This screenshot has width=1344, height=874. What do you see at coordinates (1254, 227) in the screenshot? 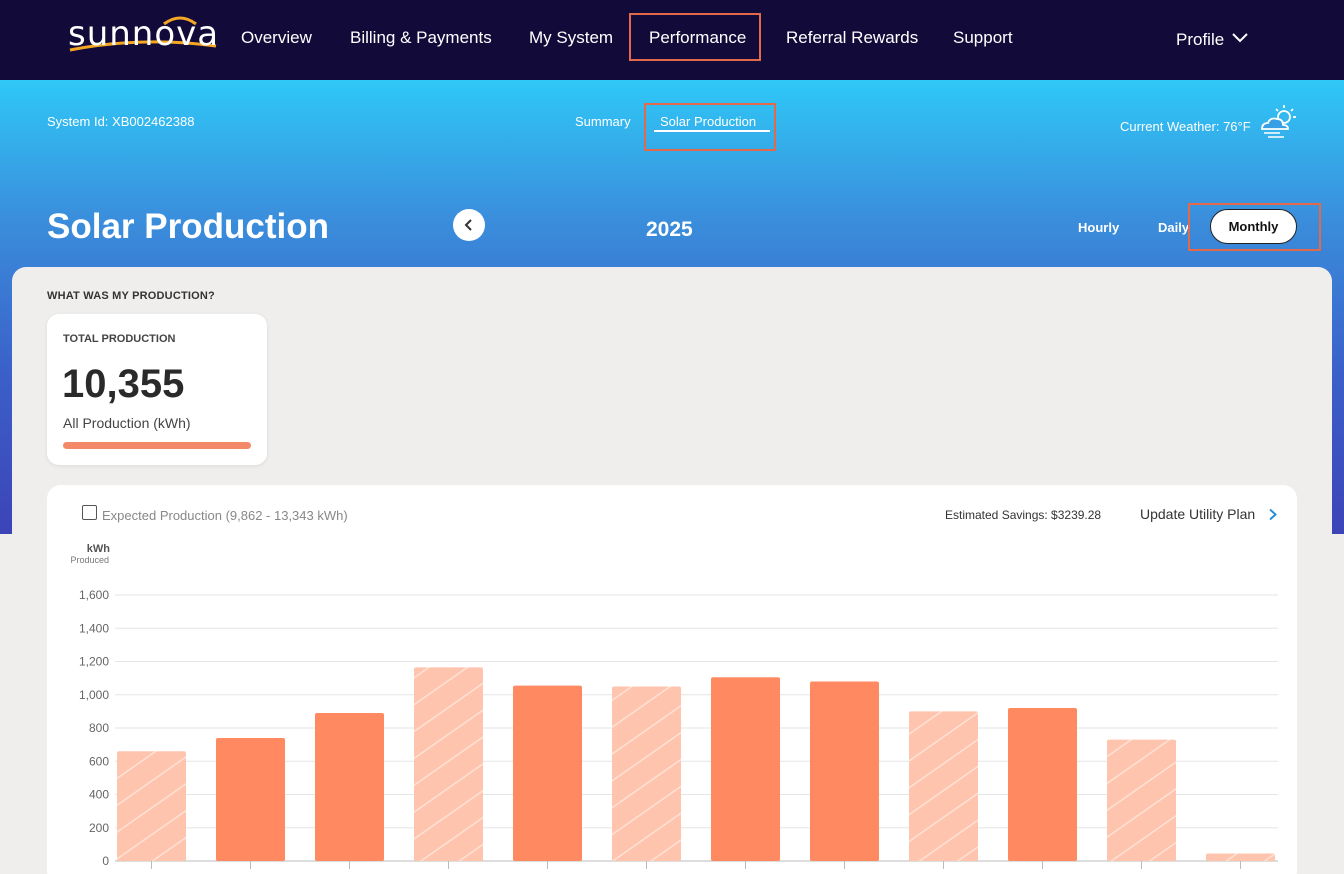
I see `range-monthly-highlight` at bounding box center [1254, 227].